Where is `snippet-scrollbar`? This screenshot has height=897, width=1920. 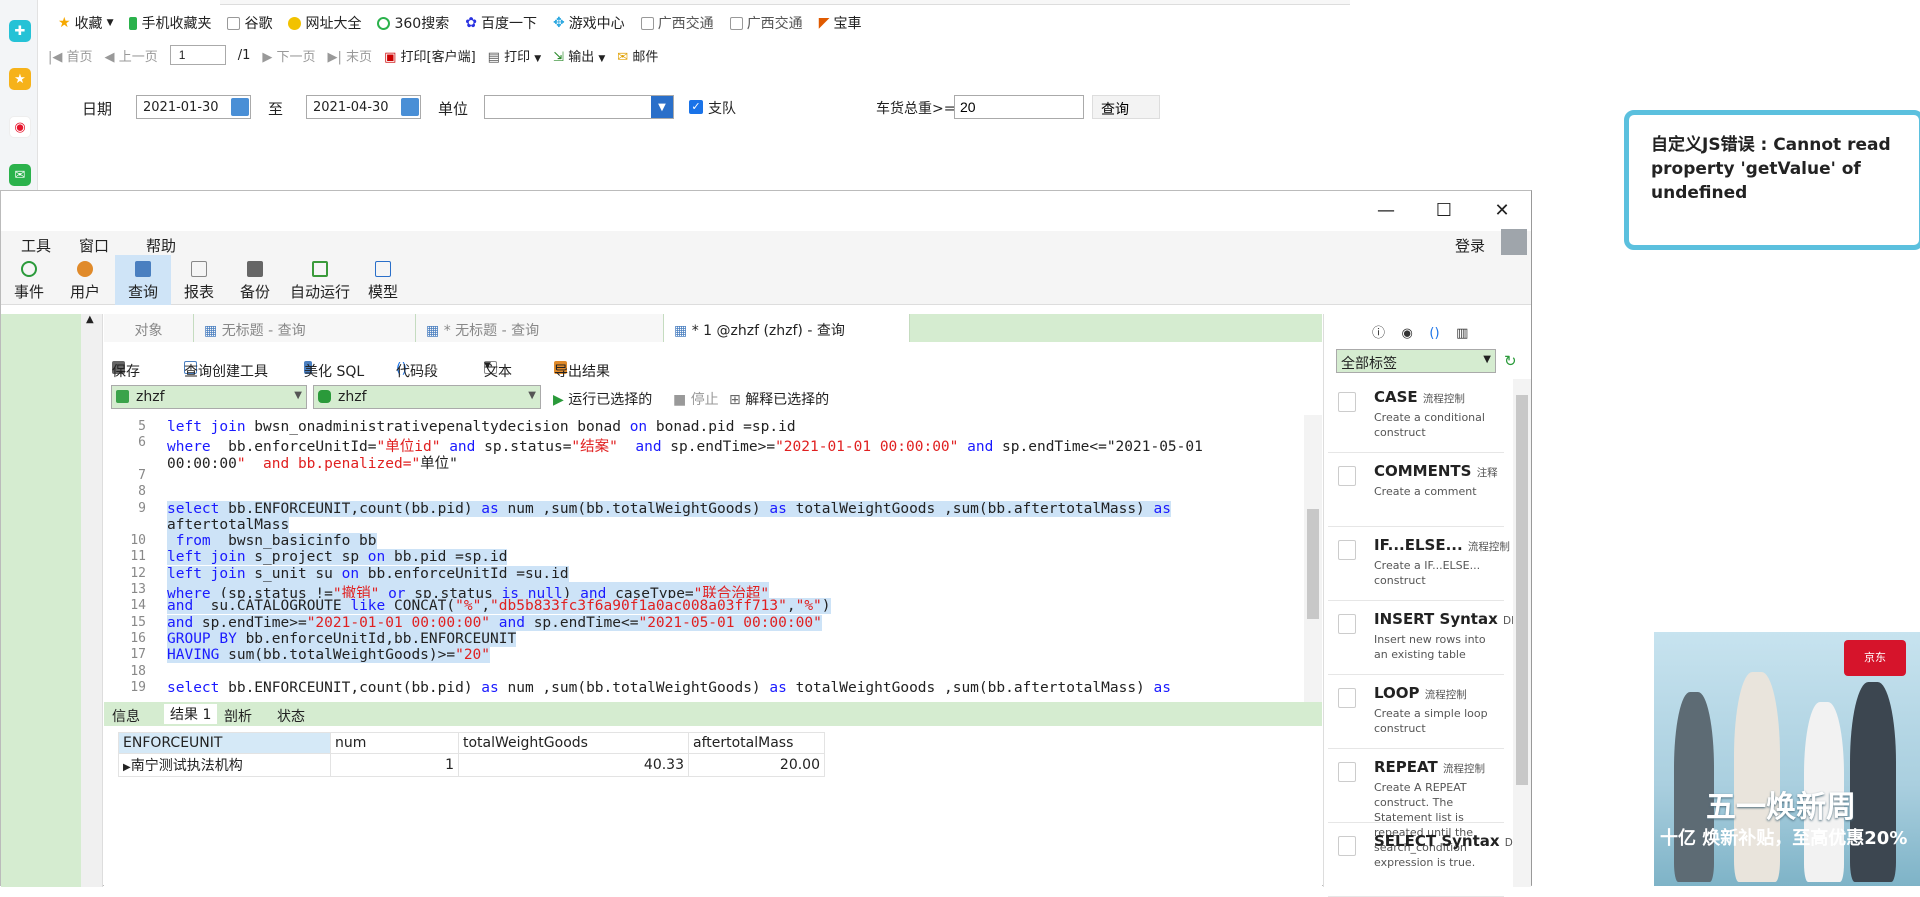 snippet-scrollbar is located at coordinates (1522, 633).